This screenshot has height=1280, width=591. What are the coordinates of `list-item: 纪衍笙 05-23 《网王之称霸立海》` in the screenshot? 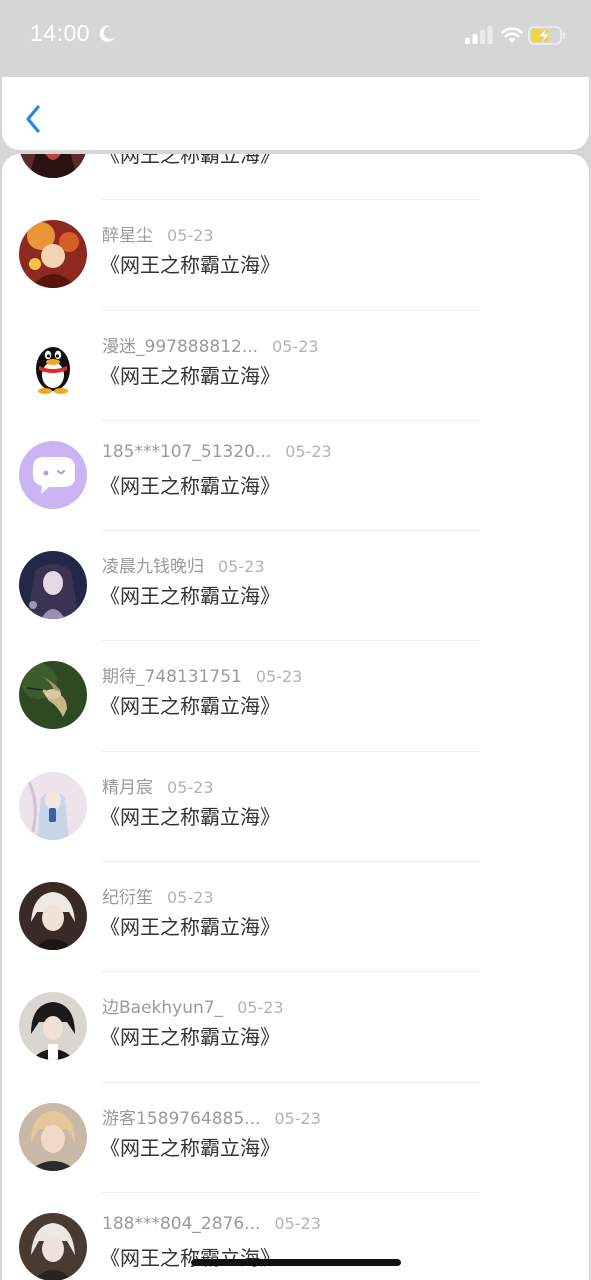 It's located at (295, 917).